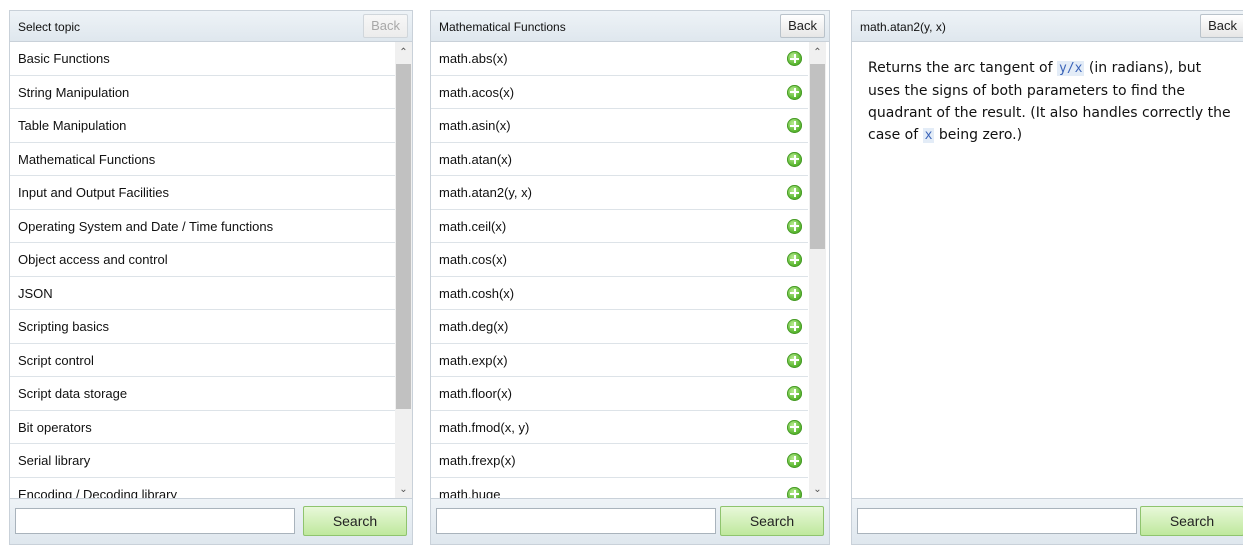  I want to click on functions-scrollbar: ⌃ ⌄, so click(817, 270).